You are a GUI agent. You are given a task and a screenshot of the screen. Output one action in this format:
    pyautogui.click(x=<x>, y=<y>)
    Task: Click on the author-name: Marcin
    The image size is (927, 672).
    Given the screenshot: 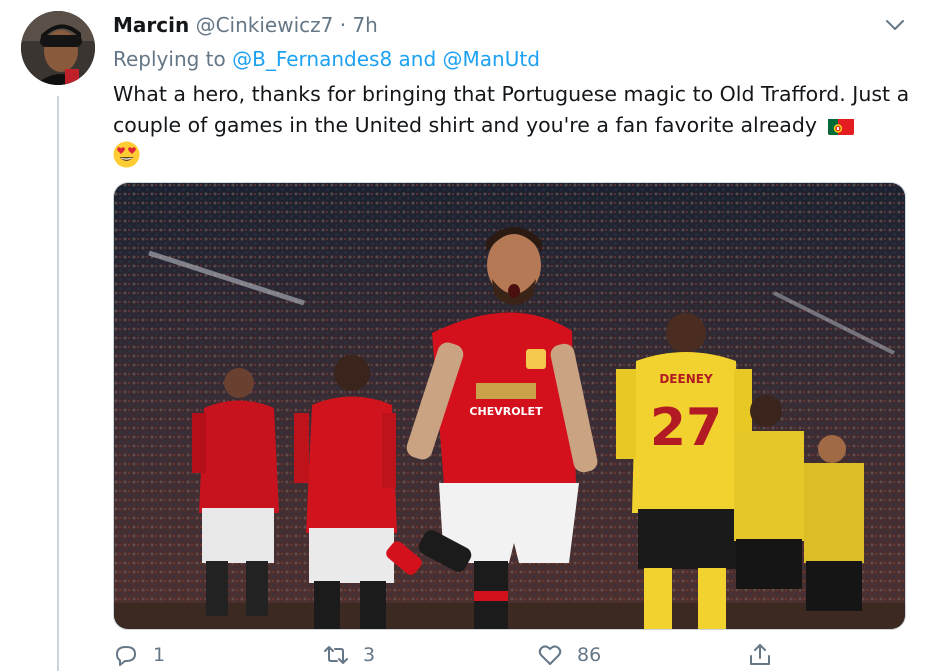 What is the action you would take?
    pyautogui.click(x=151, y=25)
    